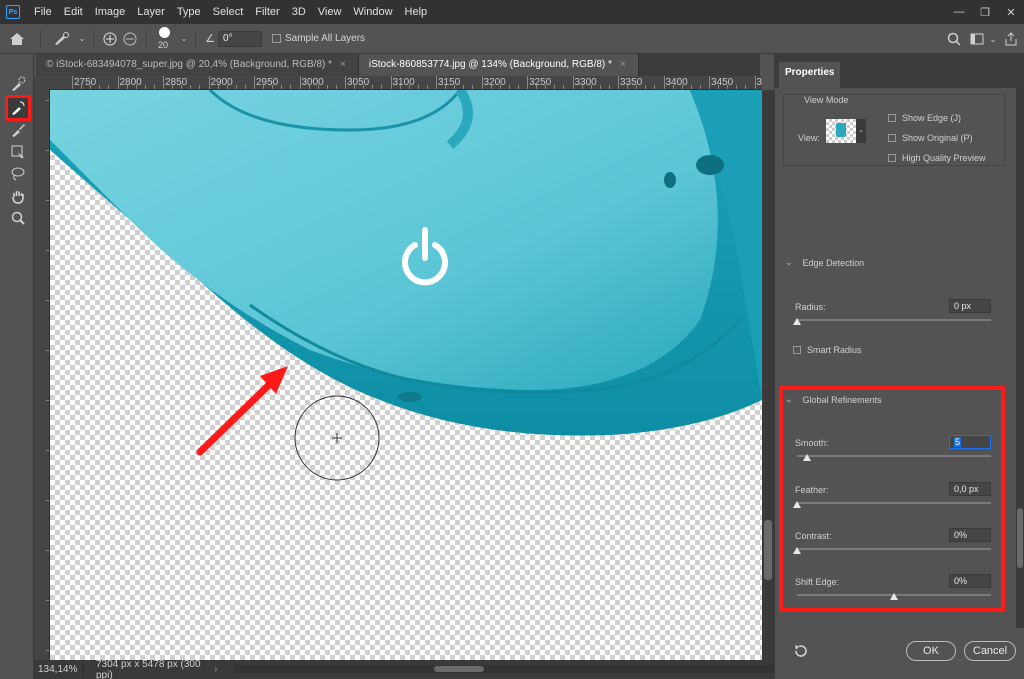 The height and width of the screenshot is (679, 1024). Describe the element at coordinates (937, 138) in the screenshot. I see `show-original-label: Show Original (P)` at that location.